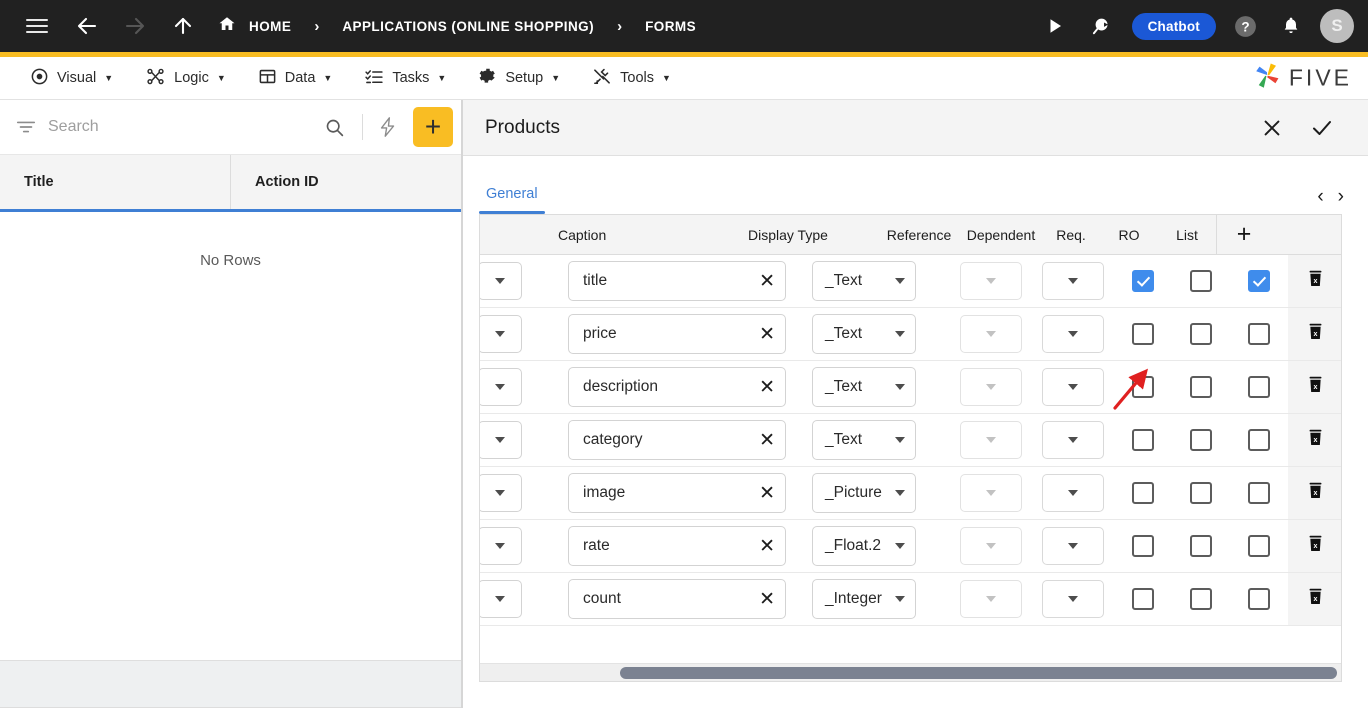 The image size is (1368, 708). I want to click on user-avatar: S, so click(1337, 26).